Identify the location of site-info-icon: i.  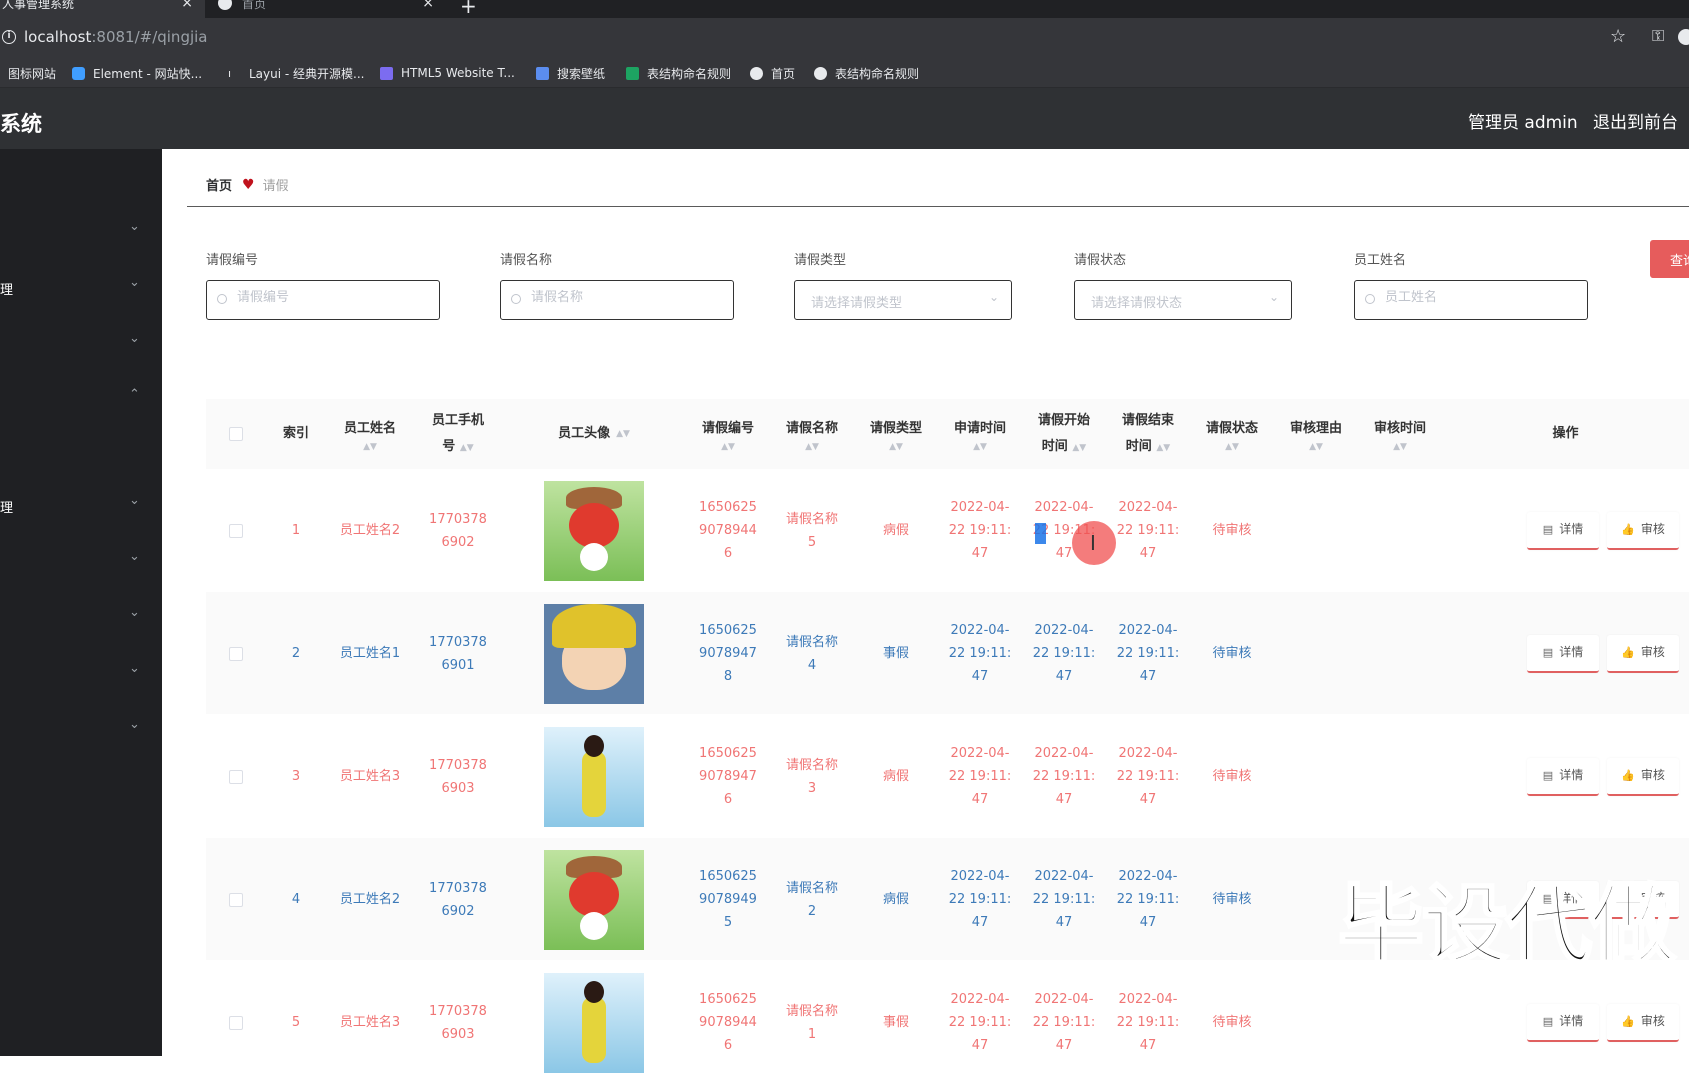
(9, 37).